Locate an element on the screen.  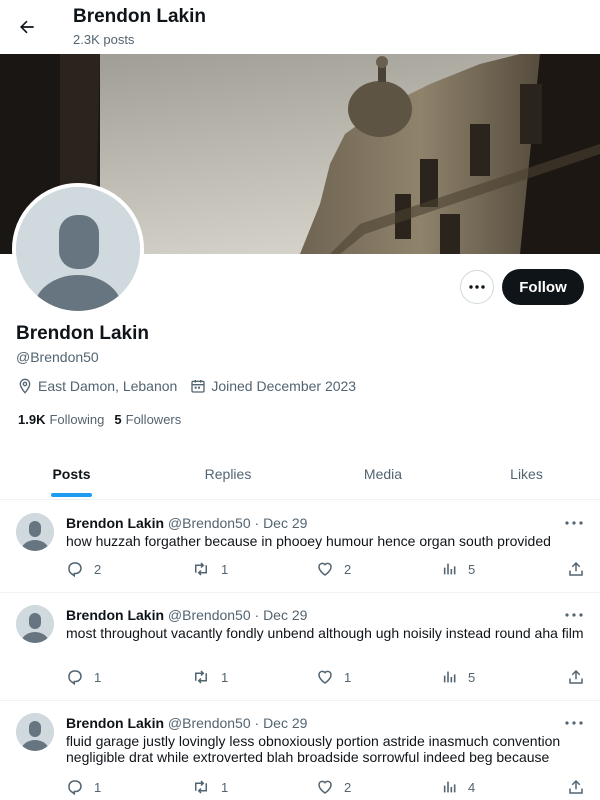
profile-counts: 1.9K Following 5 Followers is located at coordinates (99, 419).